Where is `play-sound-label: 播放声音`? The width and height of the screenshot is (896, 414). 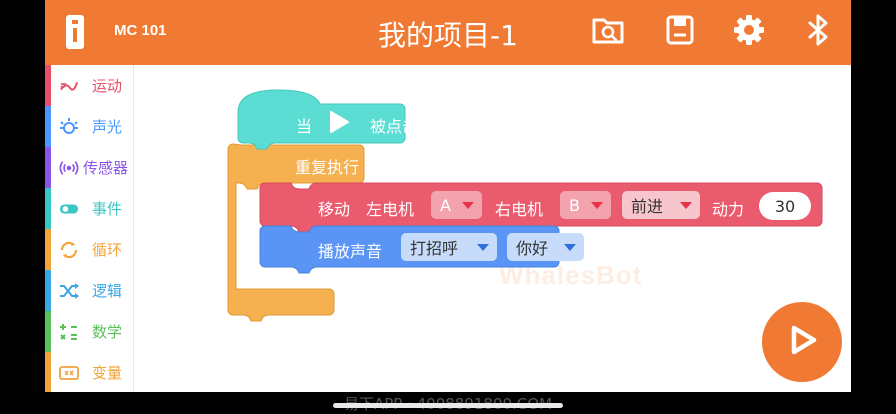 play-sound-label: 播放声音 is located at coordinates (350, 251).